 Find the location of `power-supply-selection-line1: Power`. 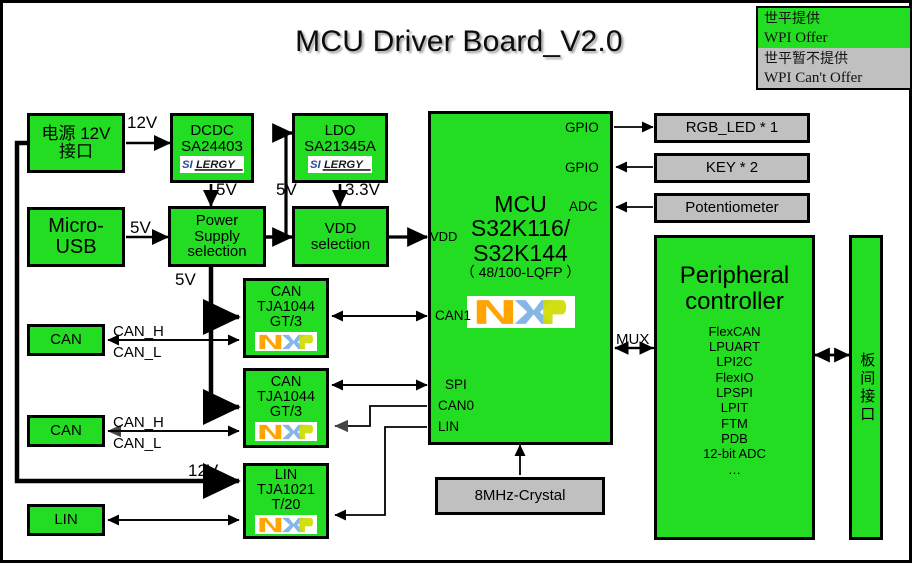

power-supply-selection-line1: Power is located at coordinates (217, 221).